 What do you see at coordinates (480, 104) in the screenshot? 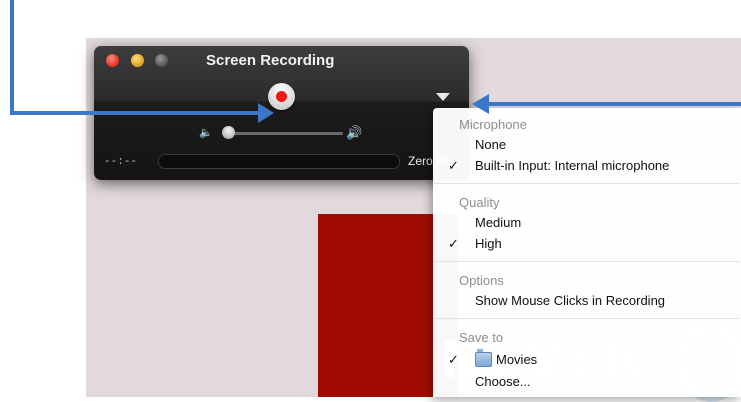
I see `annotation-arrowhead-left` at bounding box center [480, 104].